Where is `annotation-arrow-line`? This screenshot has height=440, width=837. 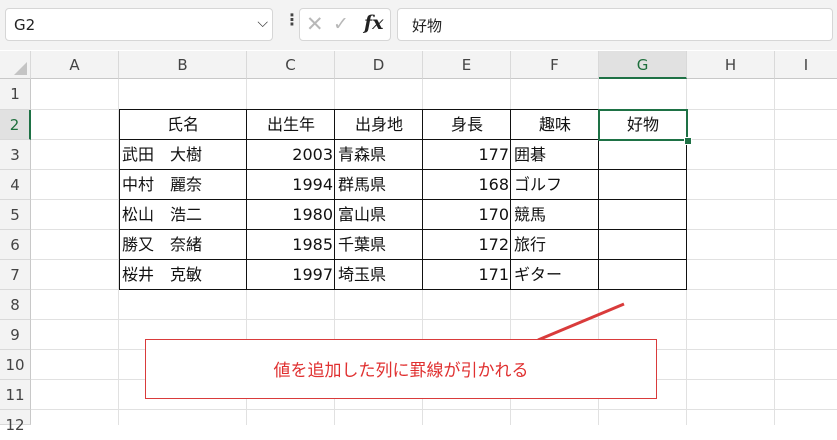
annotation-arrow-line is located at coordinates (581, 322).